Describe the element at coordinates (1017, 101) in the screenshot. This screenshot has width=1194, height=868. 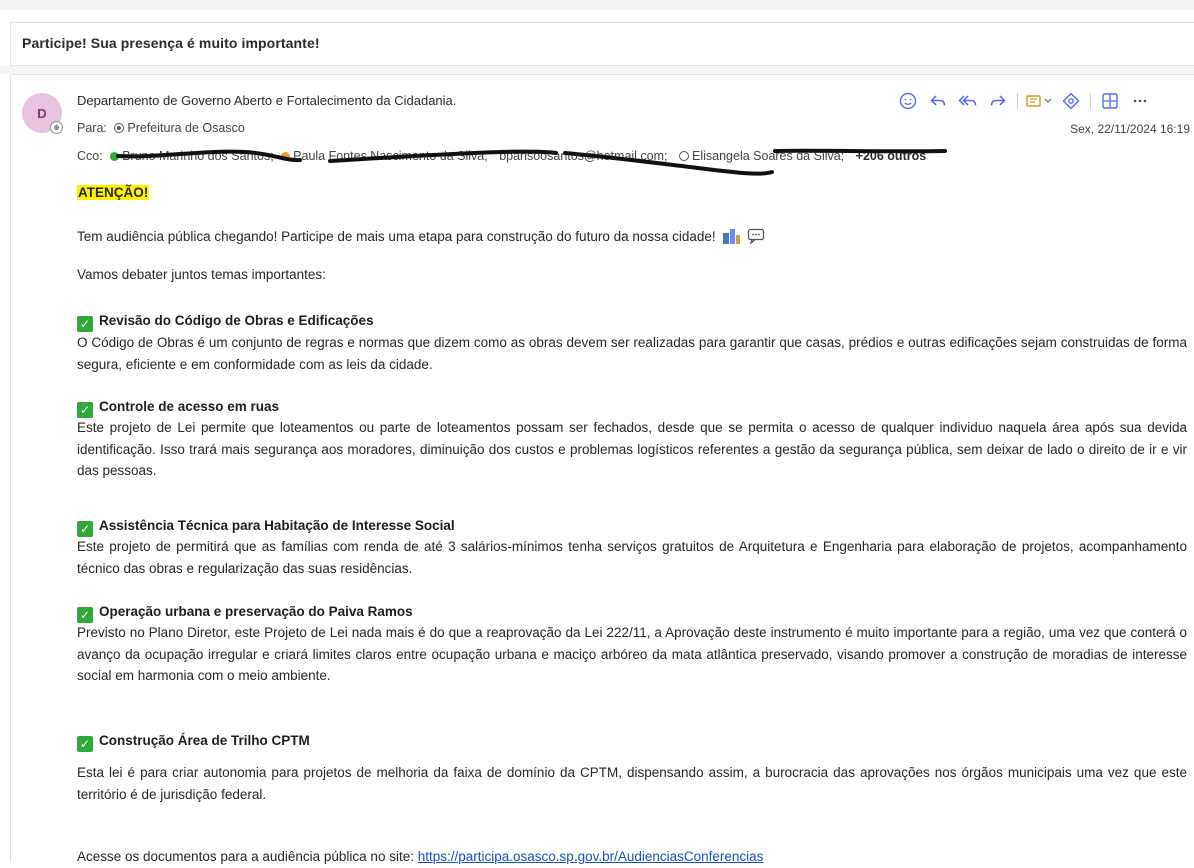
I see `toolbar-divider` at that location.